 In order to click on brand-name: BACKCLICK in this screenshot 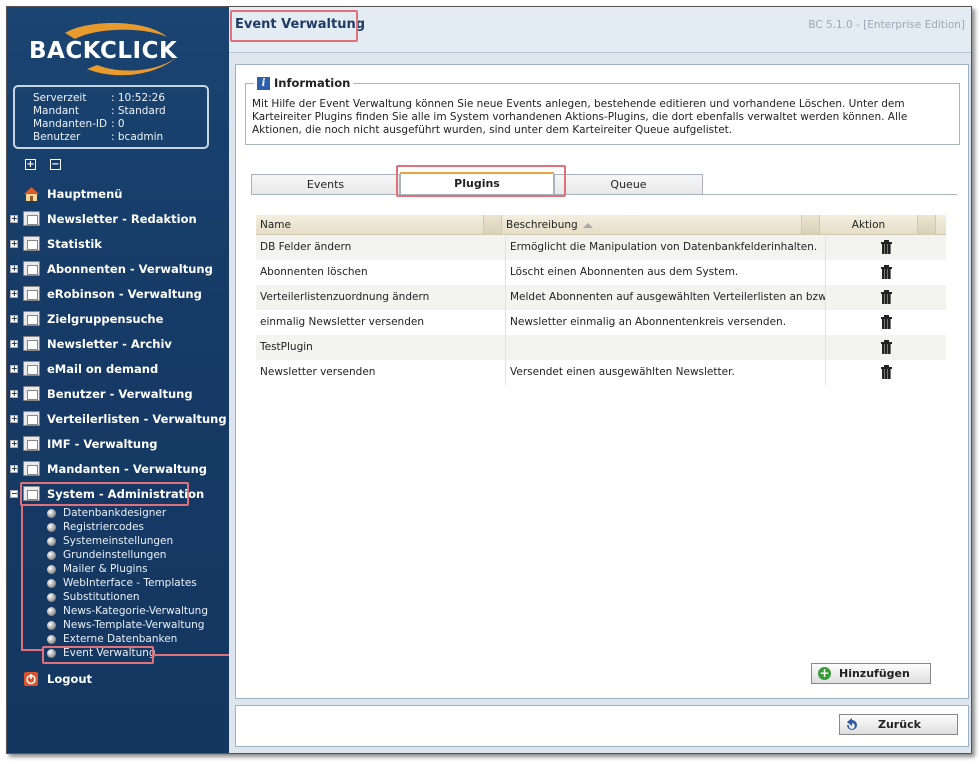, I will do `click(103, 51)`.